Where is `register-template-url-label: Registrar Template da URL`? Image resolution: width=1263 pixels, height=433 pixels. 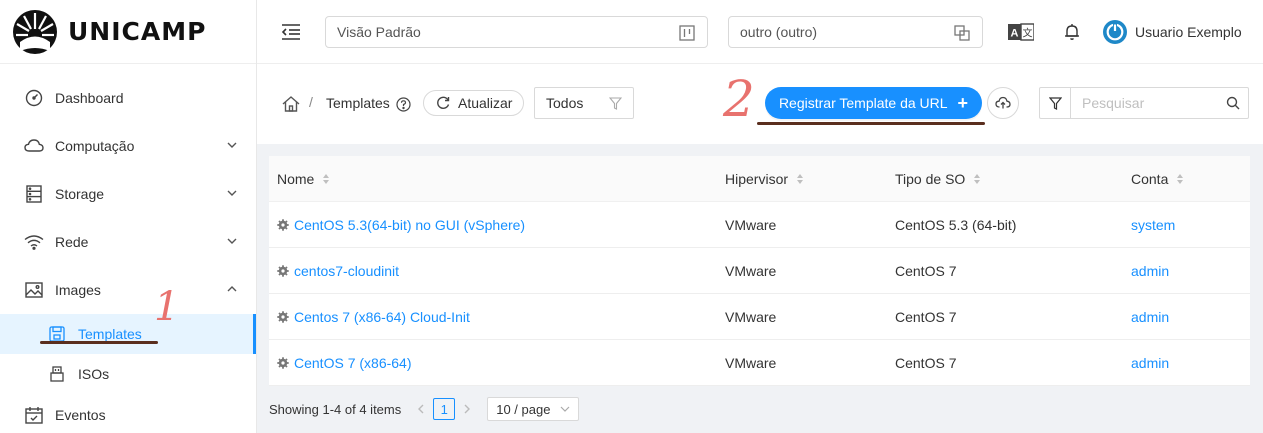
register-template-url-label: Registrar Template da URL is located at coordinates (863, 103).